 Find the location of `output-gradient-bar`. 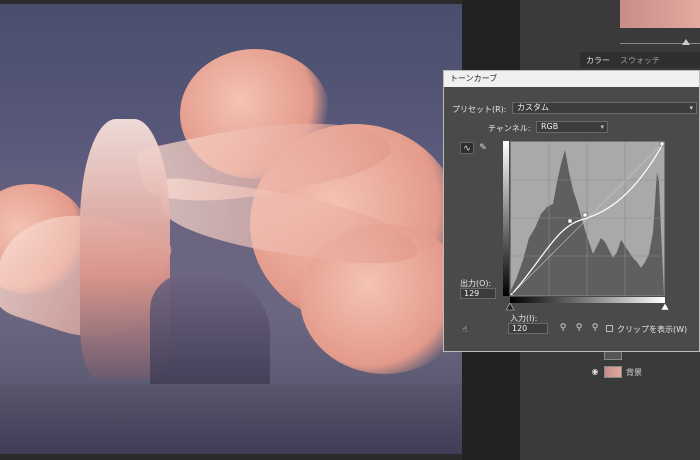

output-gradient-bar is located at coordinates (506, 218).